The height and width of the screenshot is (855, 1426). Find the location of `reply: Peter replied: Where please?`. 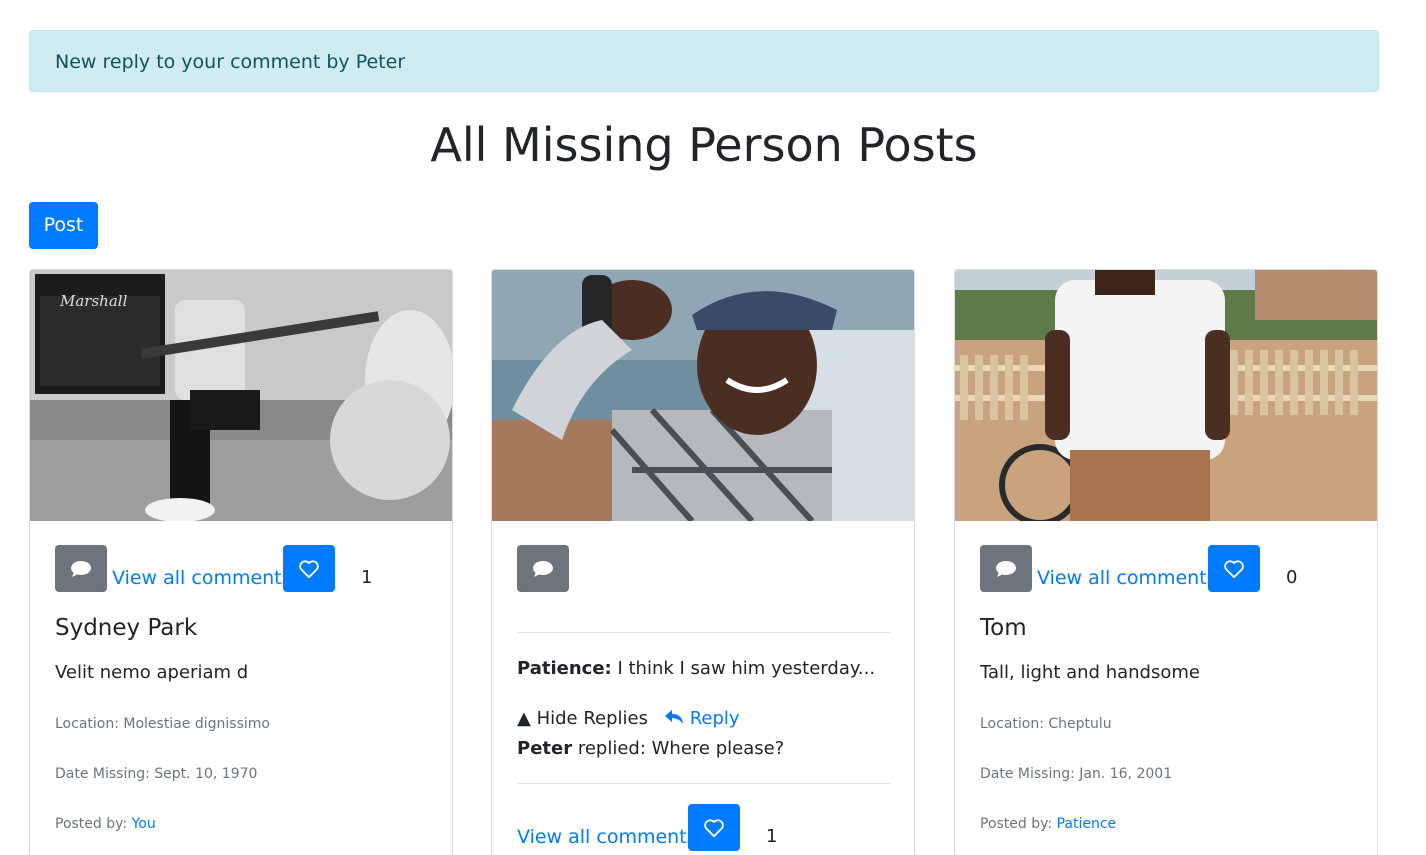

reply: Peter replied: Where please? is located at coordinates (650, 749).